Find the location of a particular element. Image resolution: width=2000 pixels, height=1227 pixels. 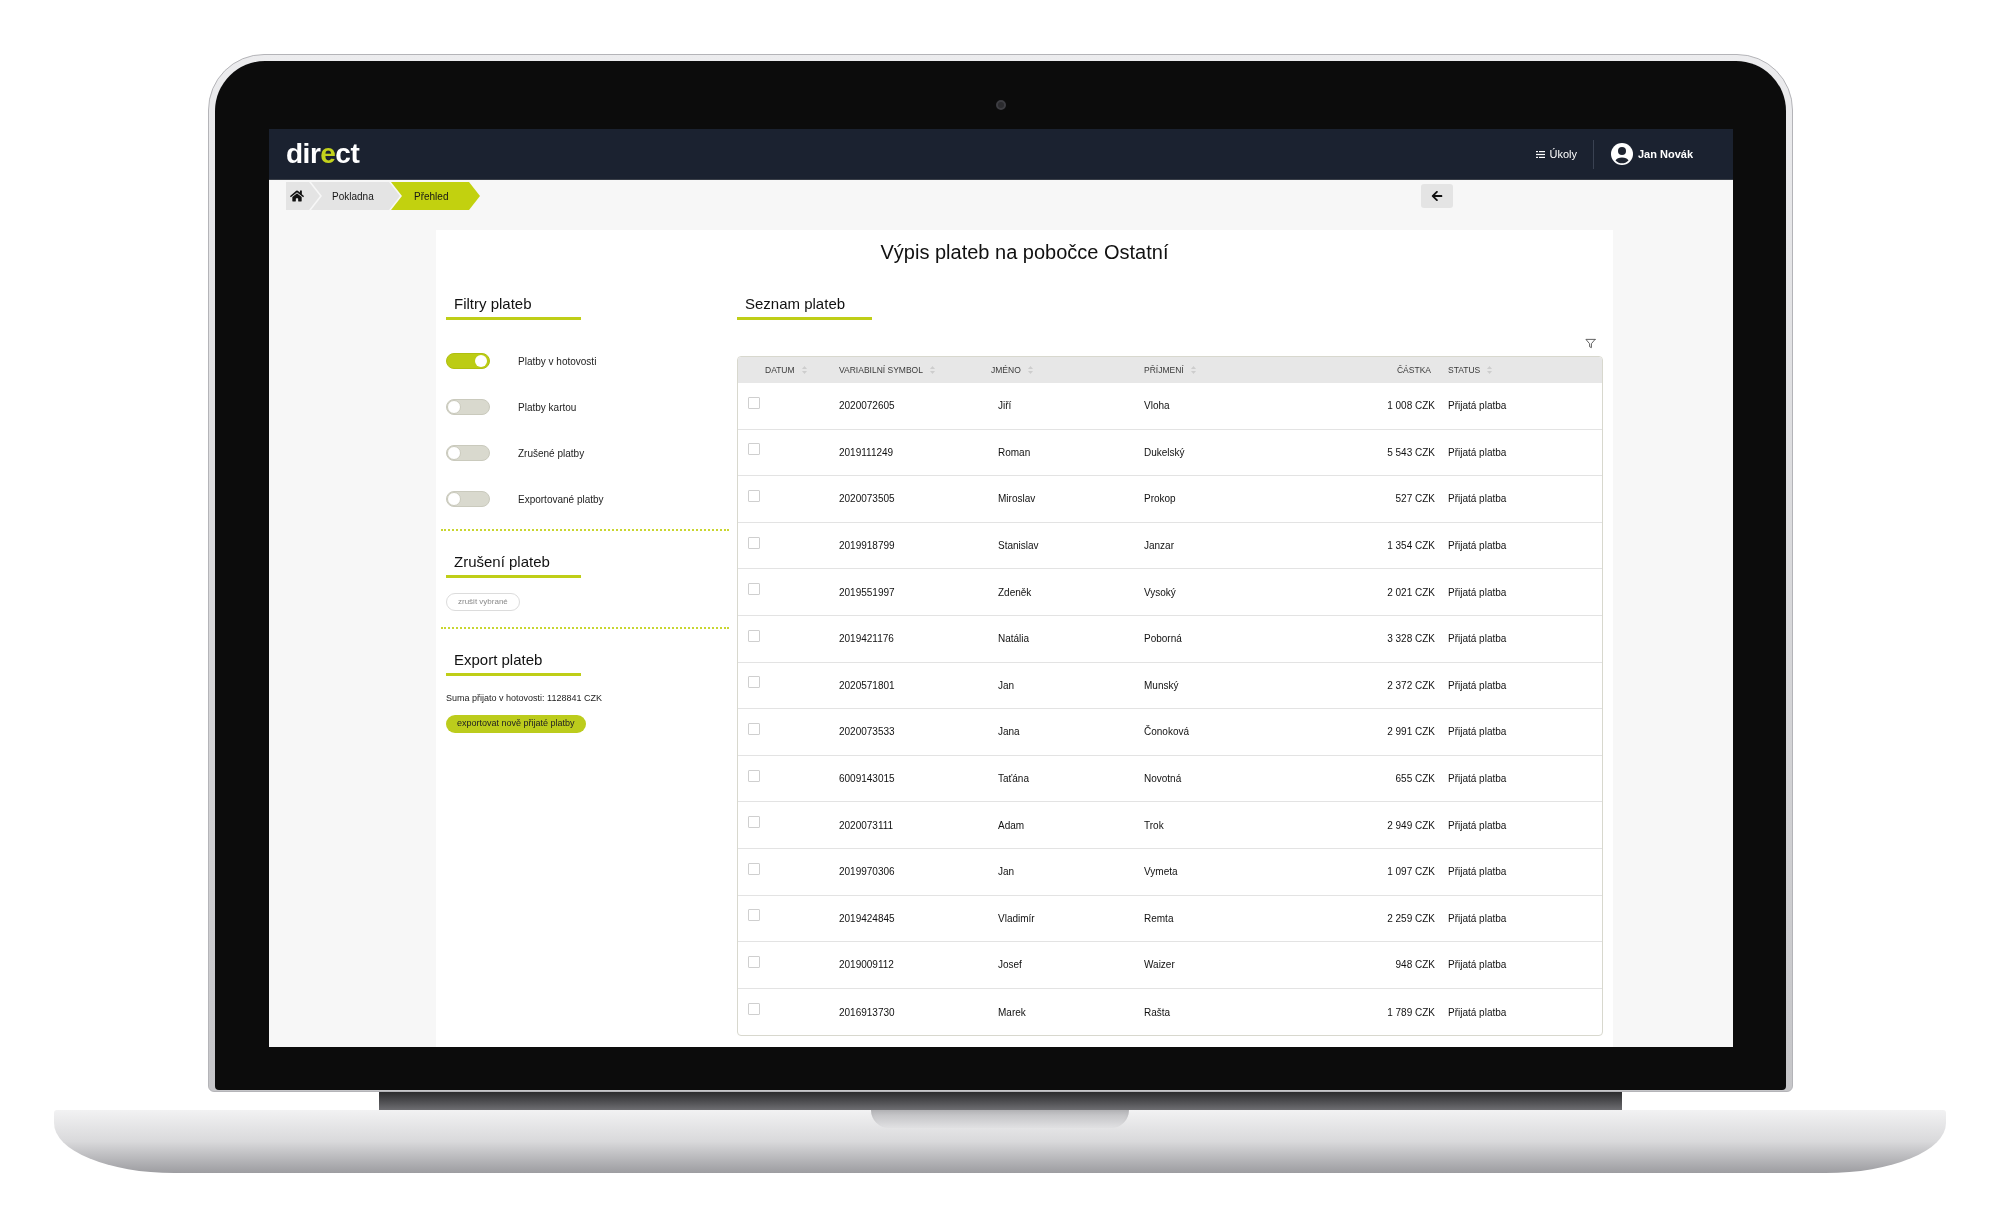

table-cell-text: Vladimír is located at coordinates (1016, 918).